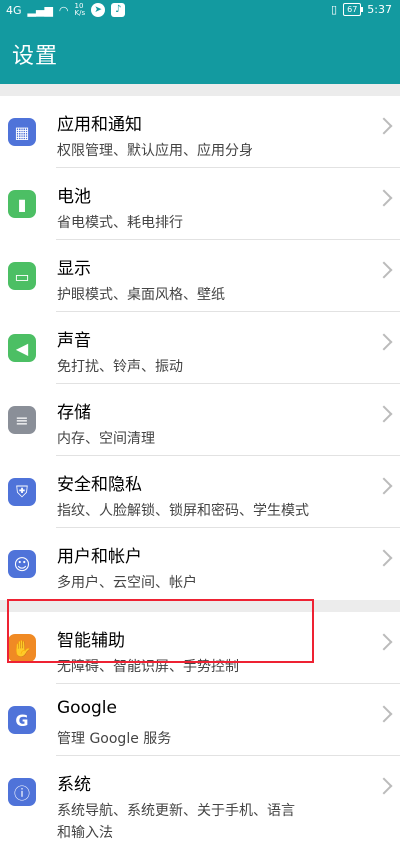 Image resolution: width=400 pixels, height=846 pixels. What do you see at coordinates (22, 792) in the screenshot?
I see `system-icon: ⓘ` at bounding box center [22, 792].